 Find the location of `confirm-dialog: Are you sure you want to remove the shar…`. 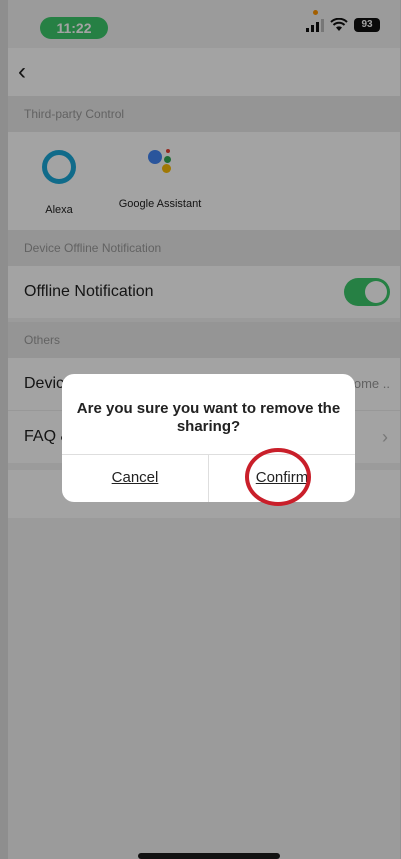

confirm-dialog: Are you sure you want to remove the shar… is located at coordinates (208, 438).